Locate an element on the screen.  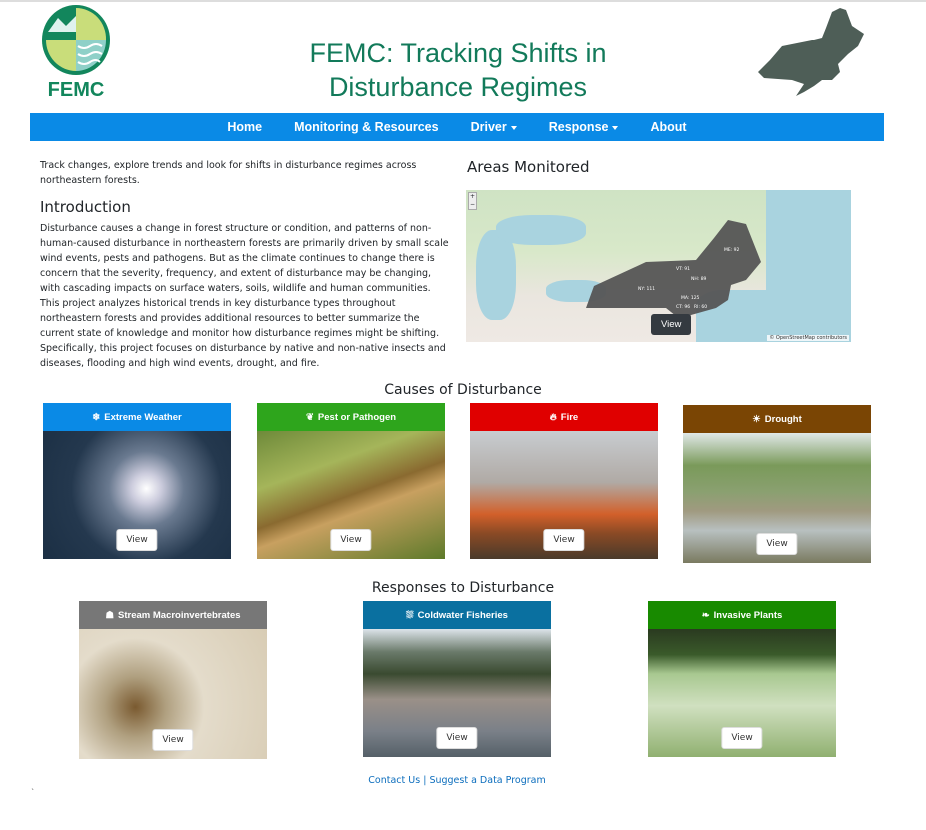
caterpillar-image: View is located at coordinates (351, 495).